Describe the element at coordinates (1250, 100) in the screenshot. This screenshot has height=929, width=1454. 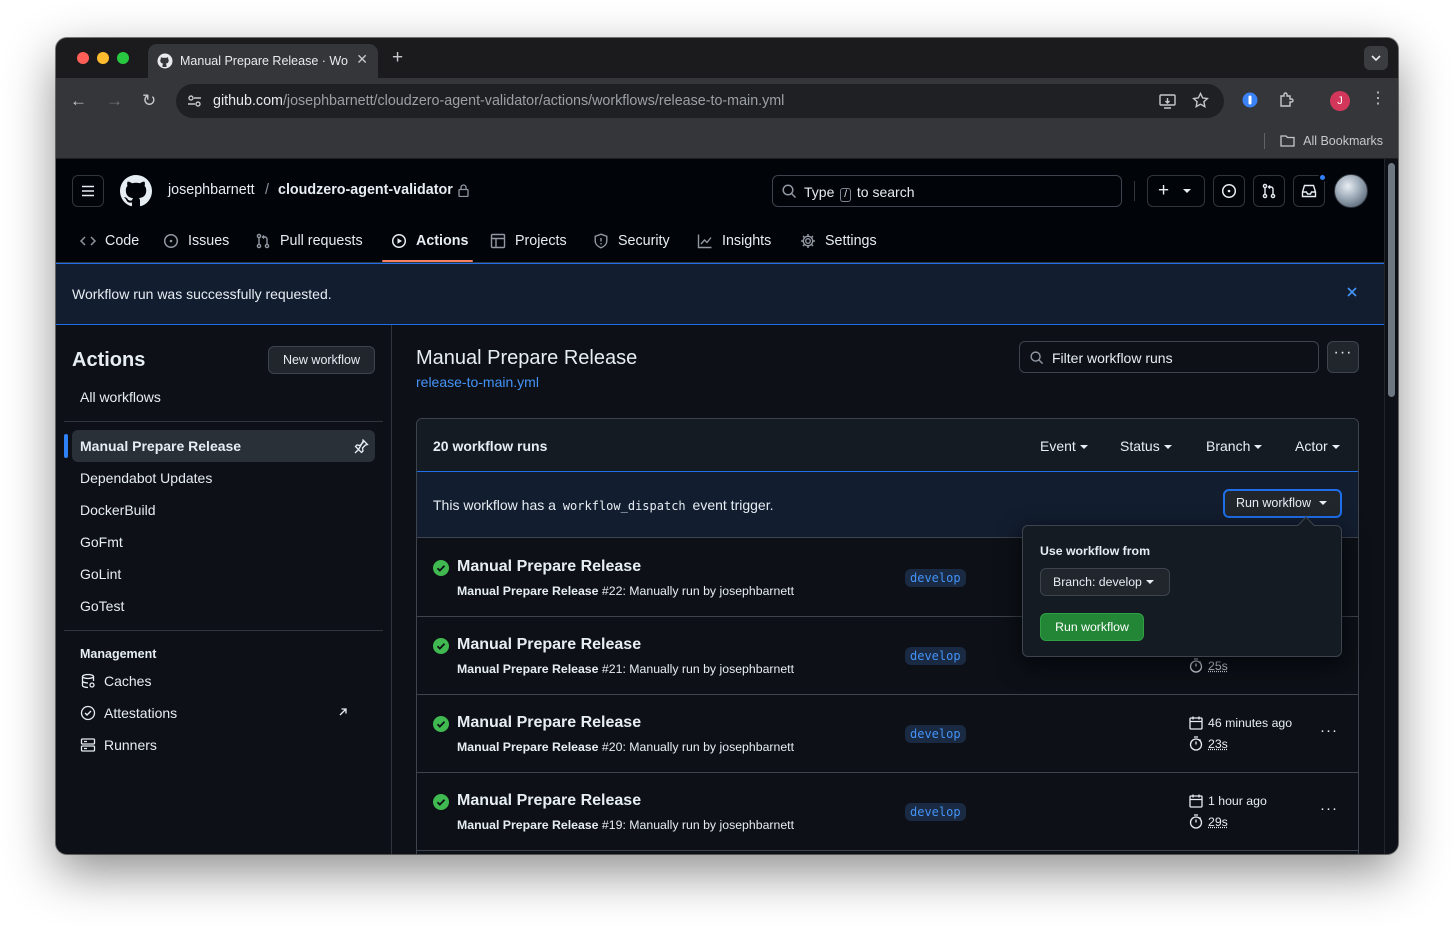
I see `password-manager-icon` at that location.